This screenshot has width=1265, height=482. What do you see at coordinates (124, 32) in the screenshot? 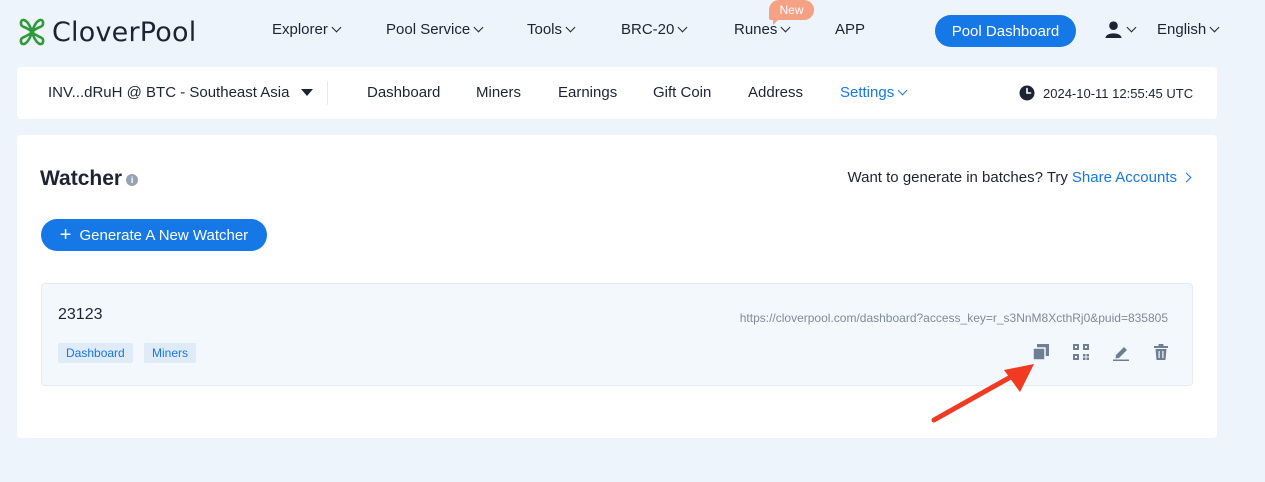
I see `brand-name: CloverPool` at bounding box center [124, 32].